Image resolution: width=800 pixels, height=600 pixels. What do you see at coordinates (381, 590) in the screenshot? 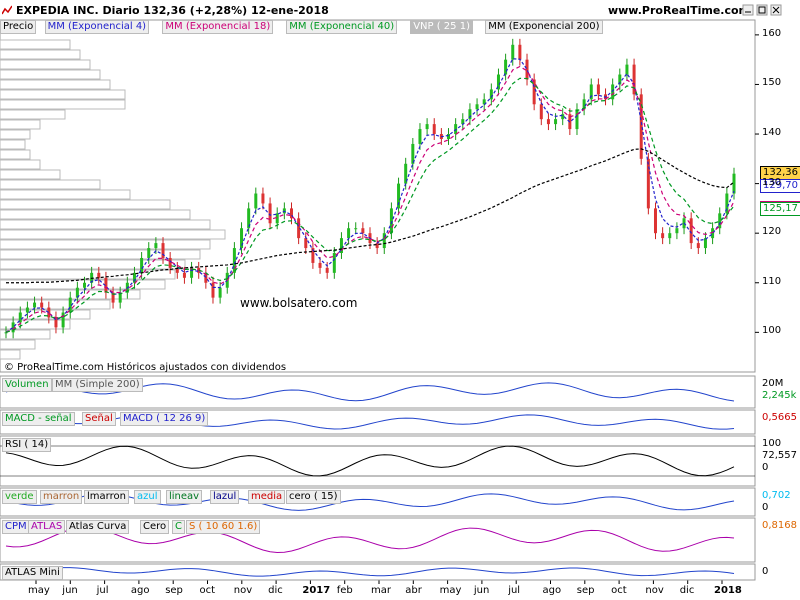
I see `x-tick-label: mar` at bounding box center [381, 590].